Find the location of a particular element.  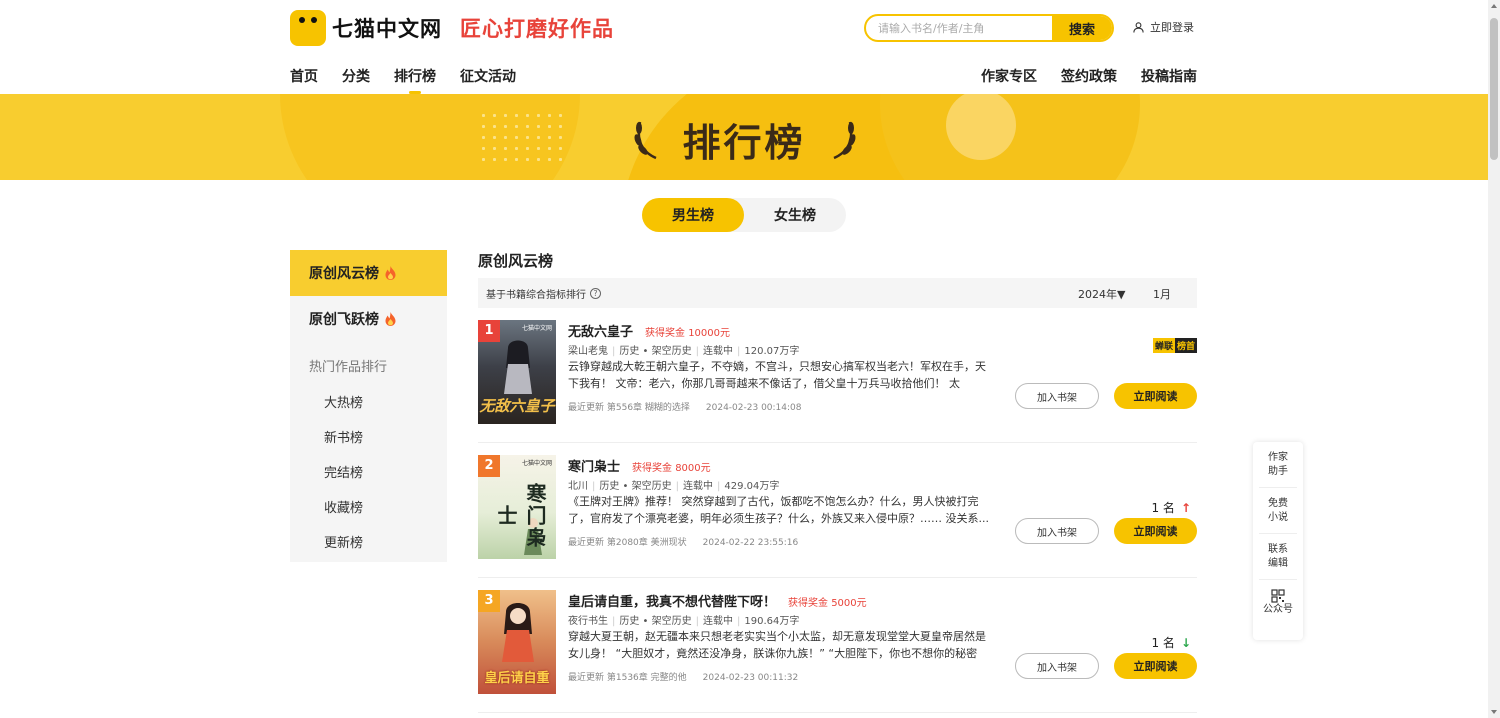

login-label: 立即登录 is located at coordinates (1172, 27).